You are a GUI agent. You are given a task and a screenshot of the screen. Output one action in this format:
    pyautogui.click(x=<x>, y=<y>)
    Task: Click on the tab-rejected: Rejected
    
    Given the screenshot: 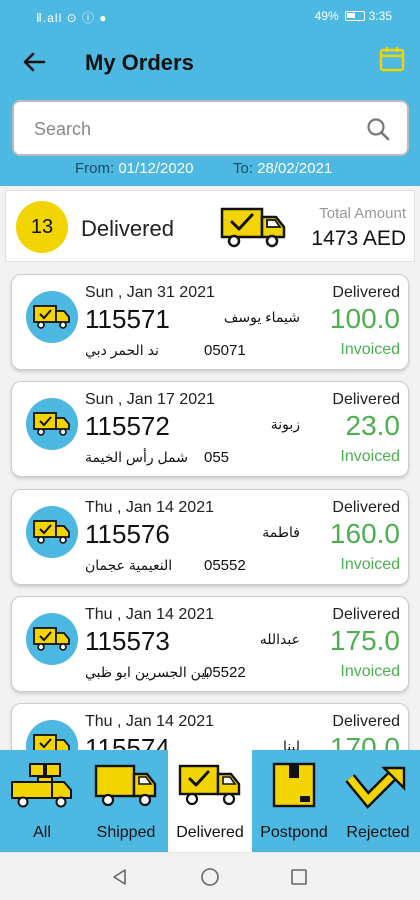 What is the action you would take?
    pyautogui.click(x=378, y=801)
    